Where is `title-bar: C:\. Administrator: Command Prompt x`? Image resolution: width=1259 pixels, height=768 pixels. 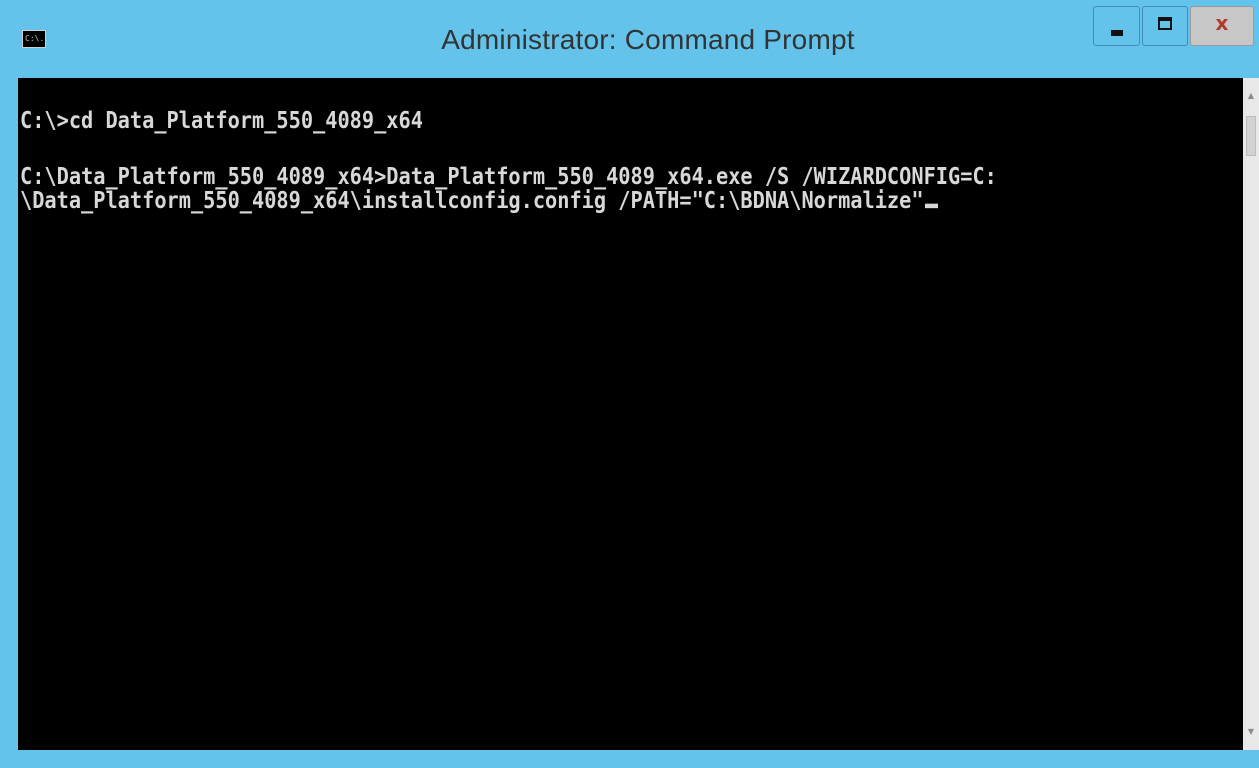
title-bar: C:\. Administrator: Command Prompt x is located at coordinates (629, 39).